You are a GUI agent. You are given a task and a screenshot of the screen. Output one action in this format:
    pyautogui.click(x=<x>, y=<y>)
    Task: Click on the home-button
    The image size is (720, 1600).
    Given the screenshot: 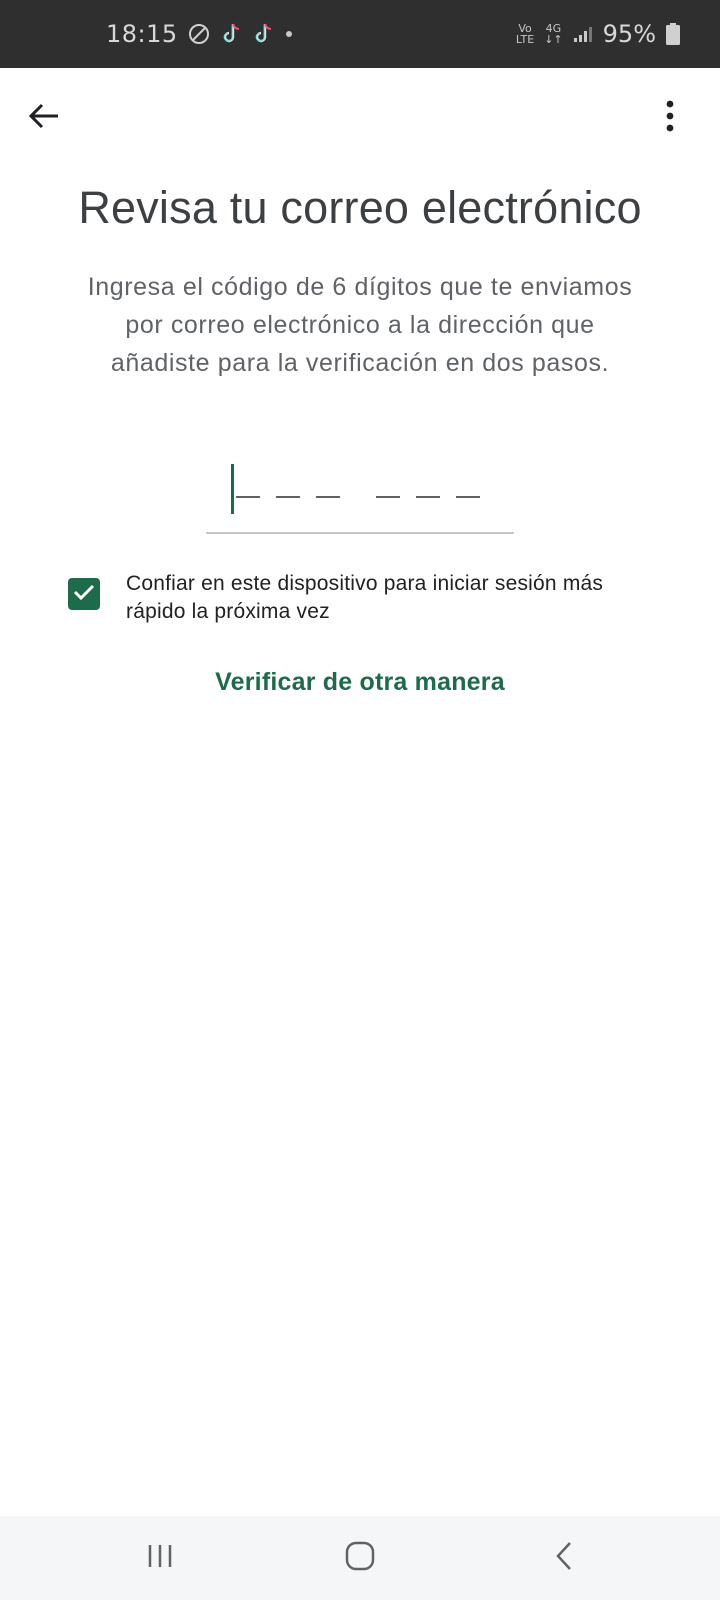 What is the action you would take?
    pyautogui.click(x=360, y=1558)
    